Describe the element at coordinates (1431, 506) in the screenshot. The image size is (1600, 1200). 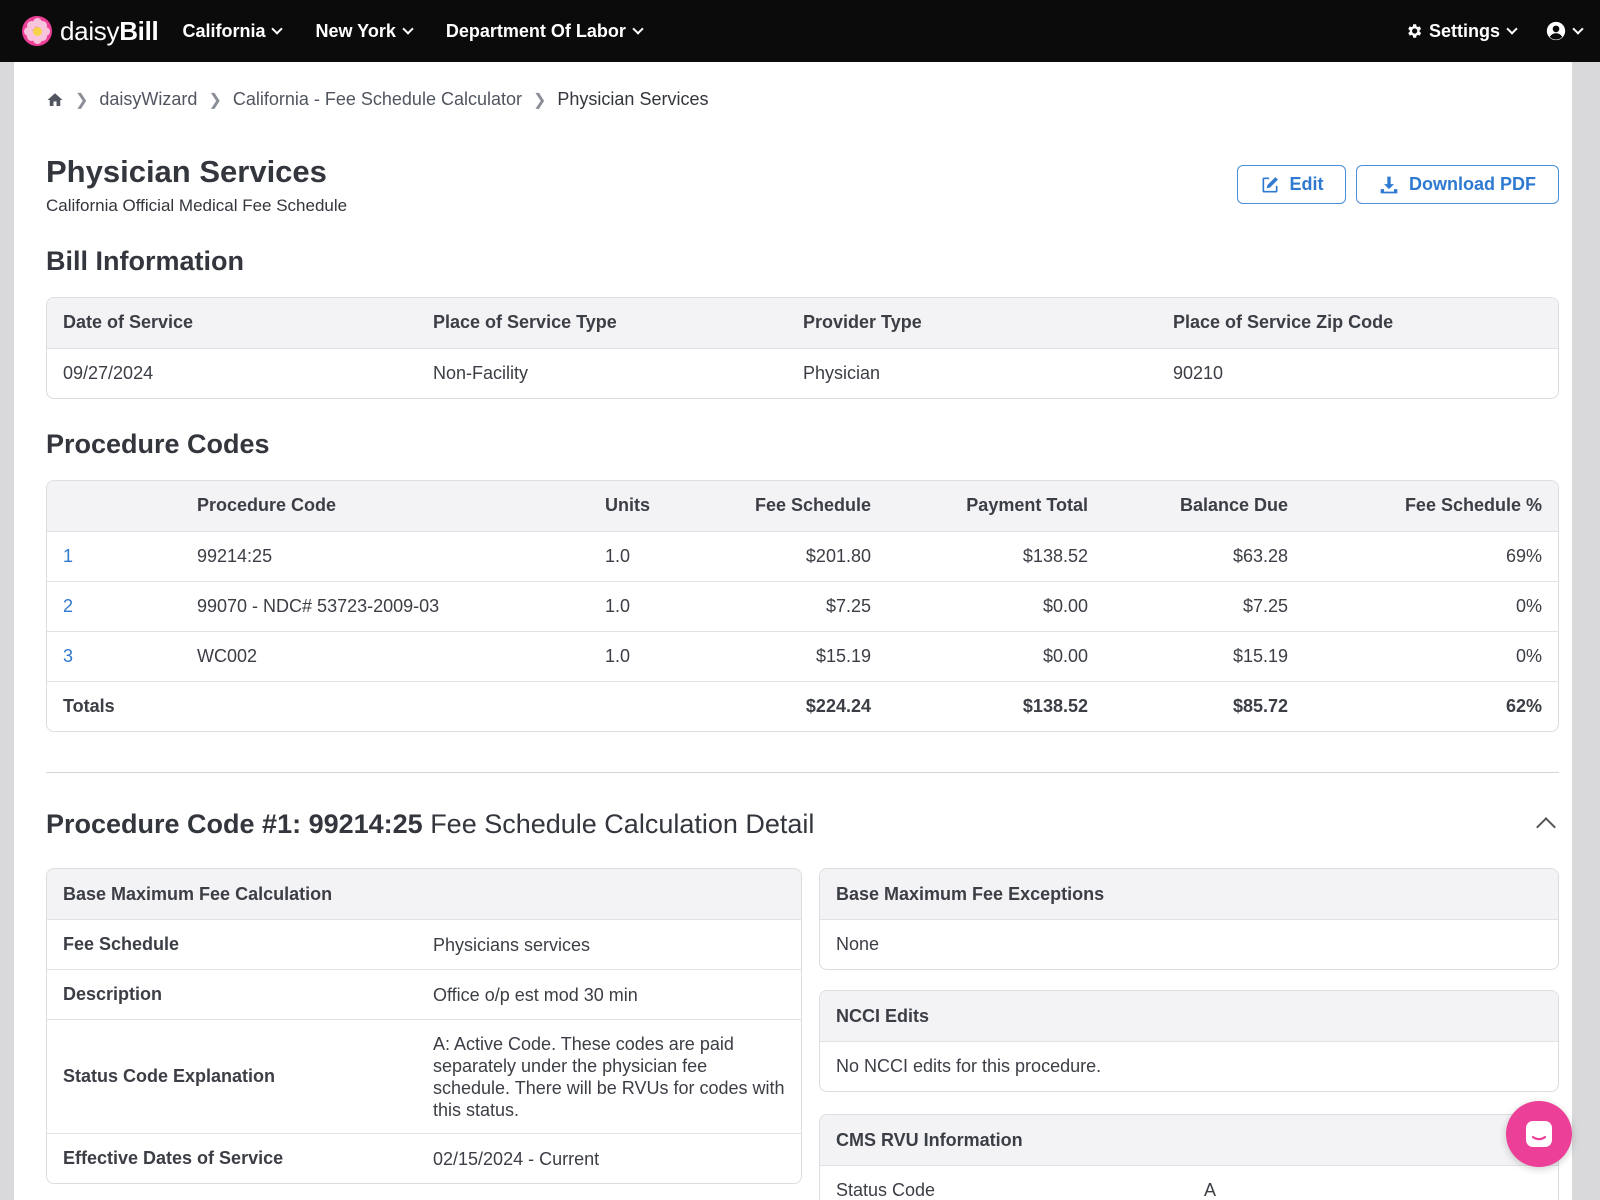
I see `column-header: Fee Schedule %` at that location.